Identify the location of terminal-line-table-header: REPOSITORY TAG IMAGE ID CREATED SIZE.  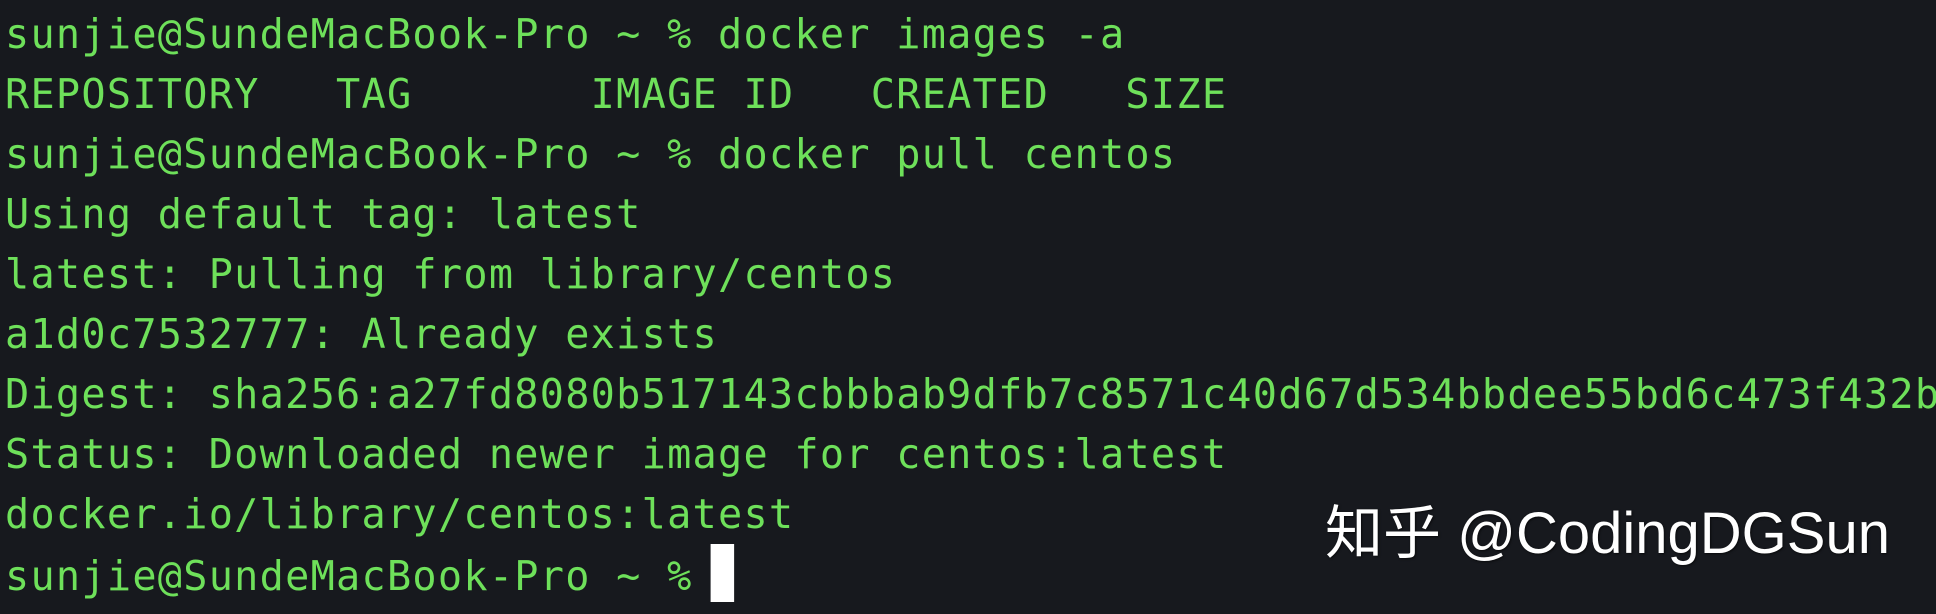
(616, 94).